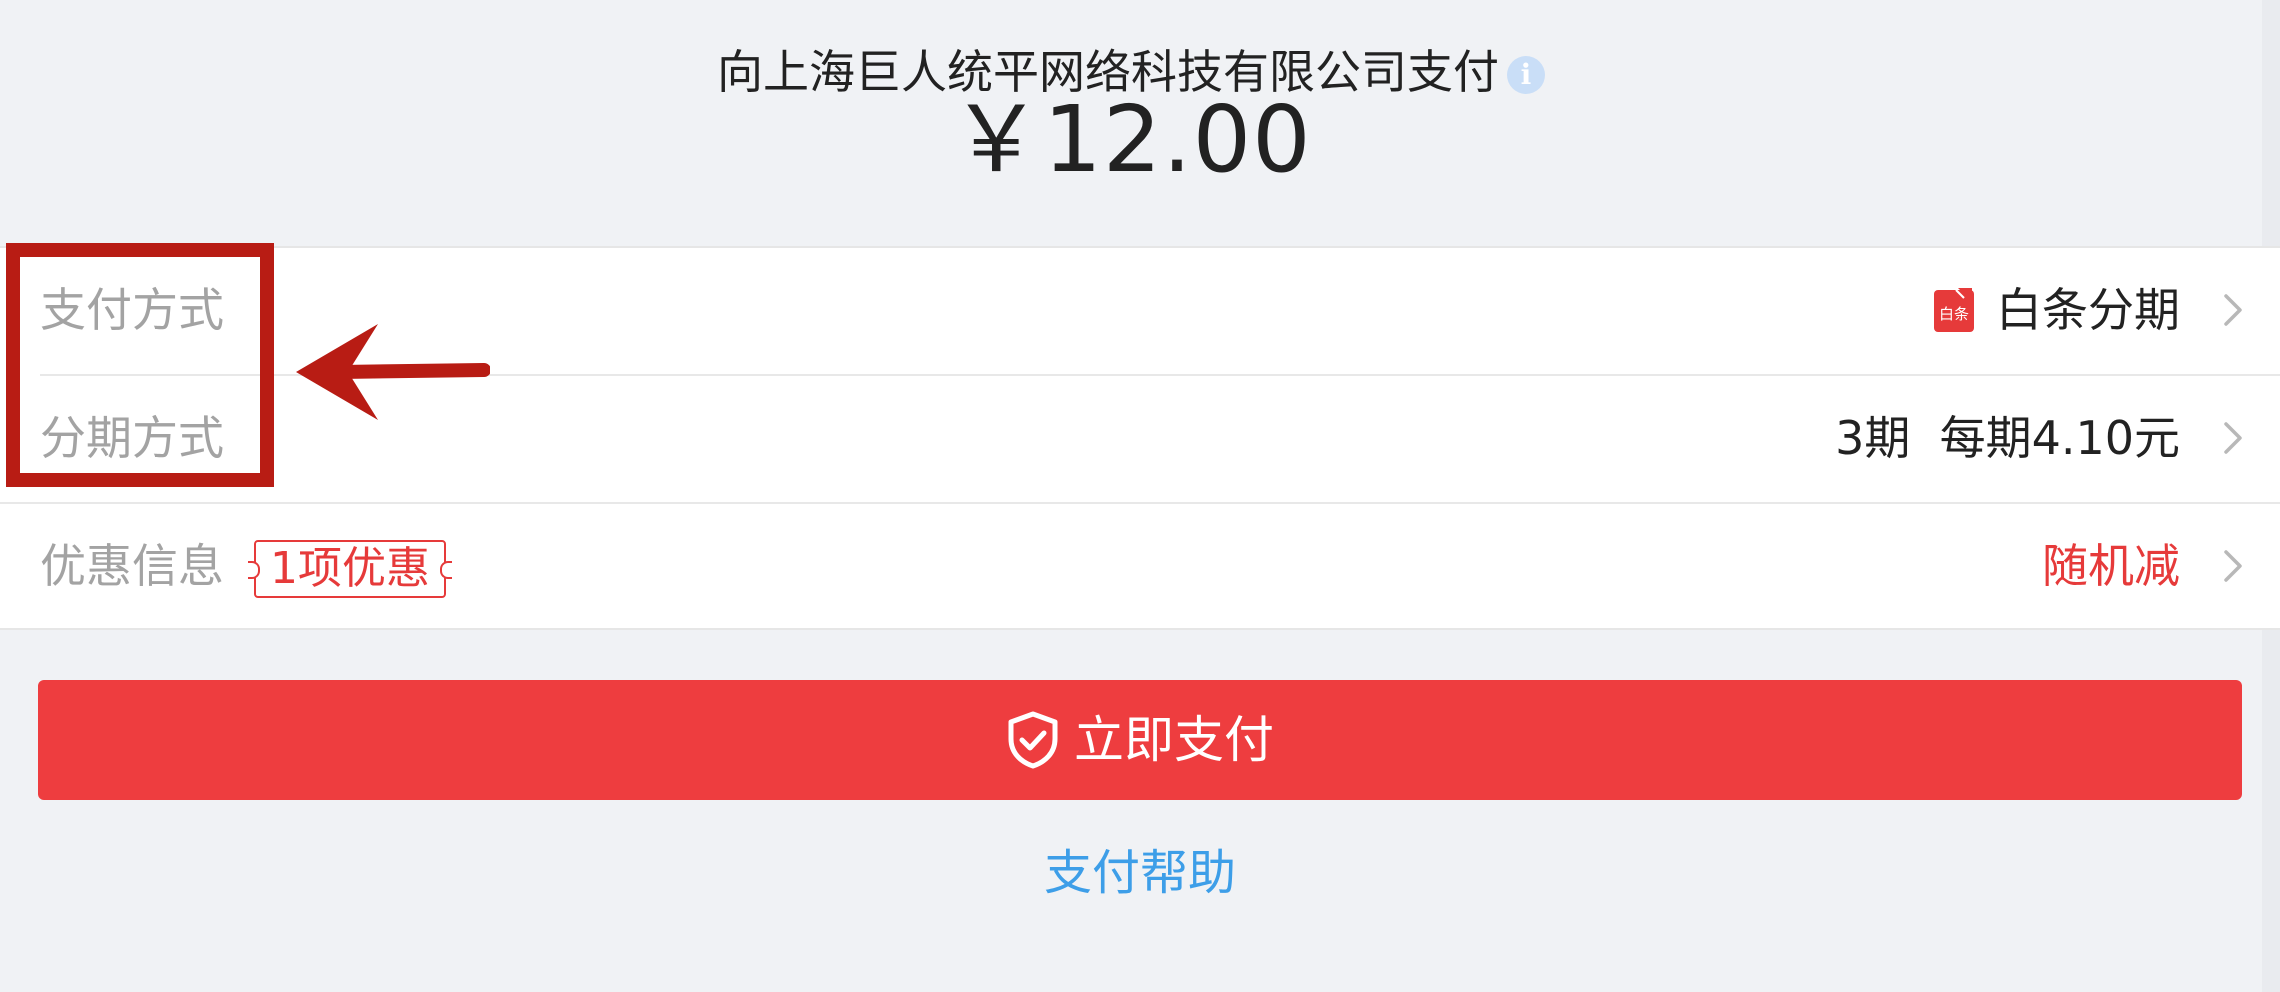 This screenshot has height=992, width=2280. I want to click on pay-now-button: 立即支付, so click(1140, 740).